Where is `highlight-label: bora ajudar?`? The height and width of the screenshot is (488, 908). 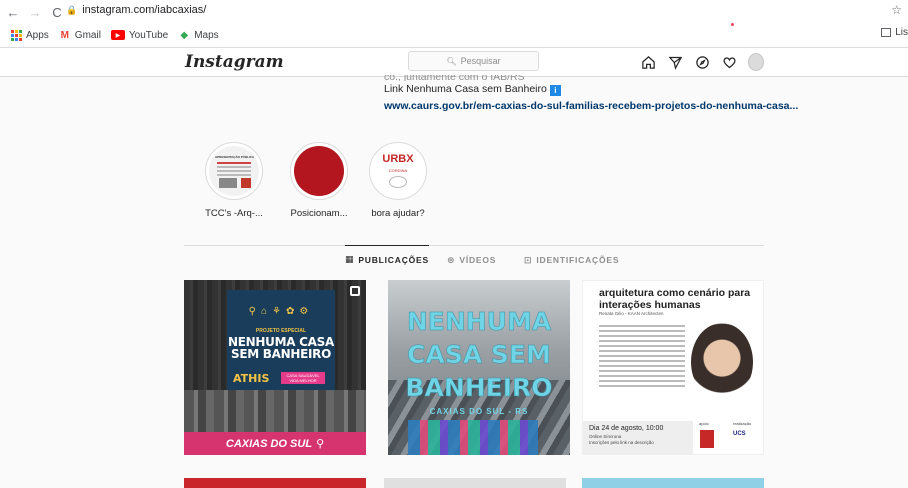
highlight-label: bora ajudar? is located at coordinates (398, 213).